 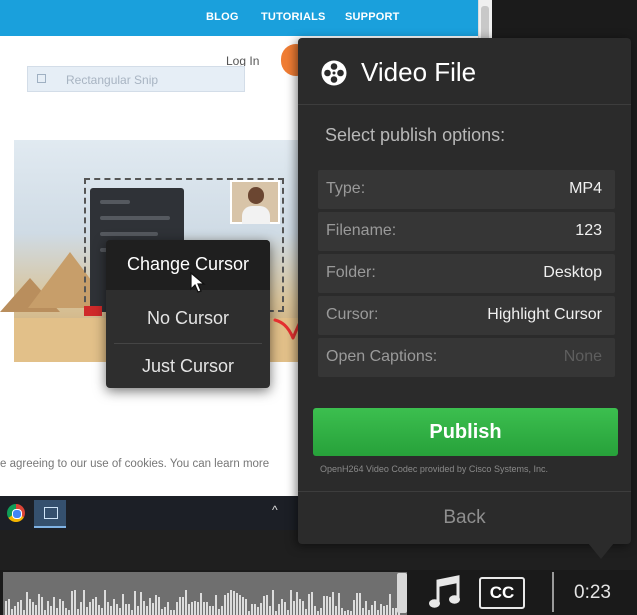 I want to click on back-button: Back, so click(x=464, y=518).